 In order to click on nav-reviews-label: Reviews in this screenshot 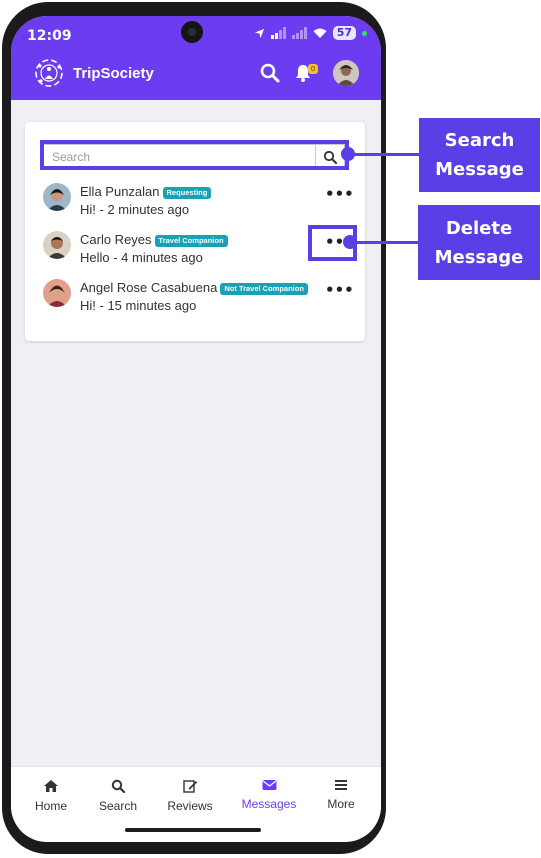, I will do `click(190, 806)`.